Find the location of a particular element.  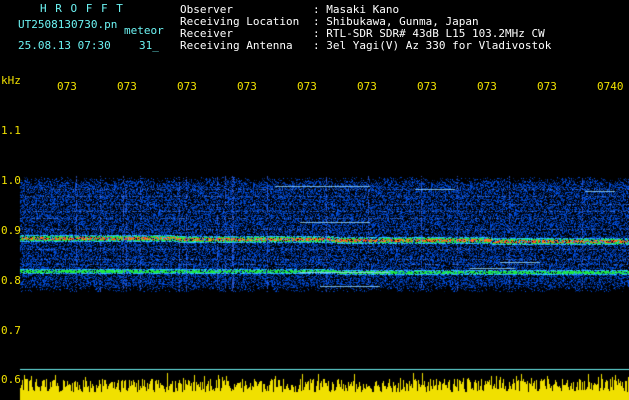

info-value-antenna: : 3el Yagi(V) Az 330 for Vladivostok is located at coordinates (432, 45).